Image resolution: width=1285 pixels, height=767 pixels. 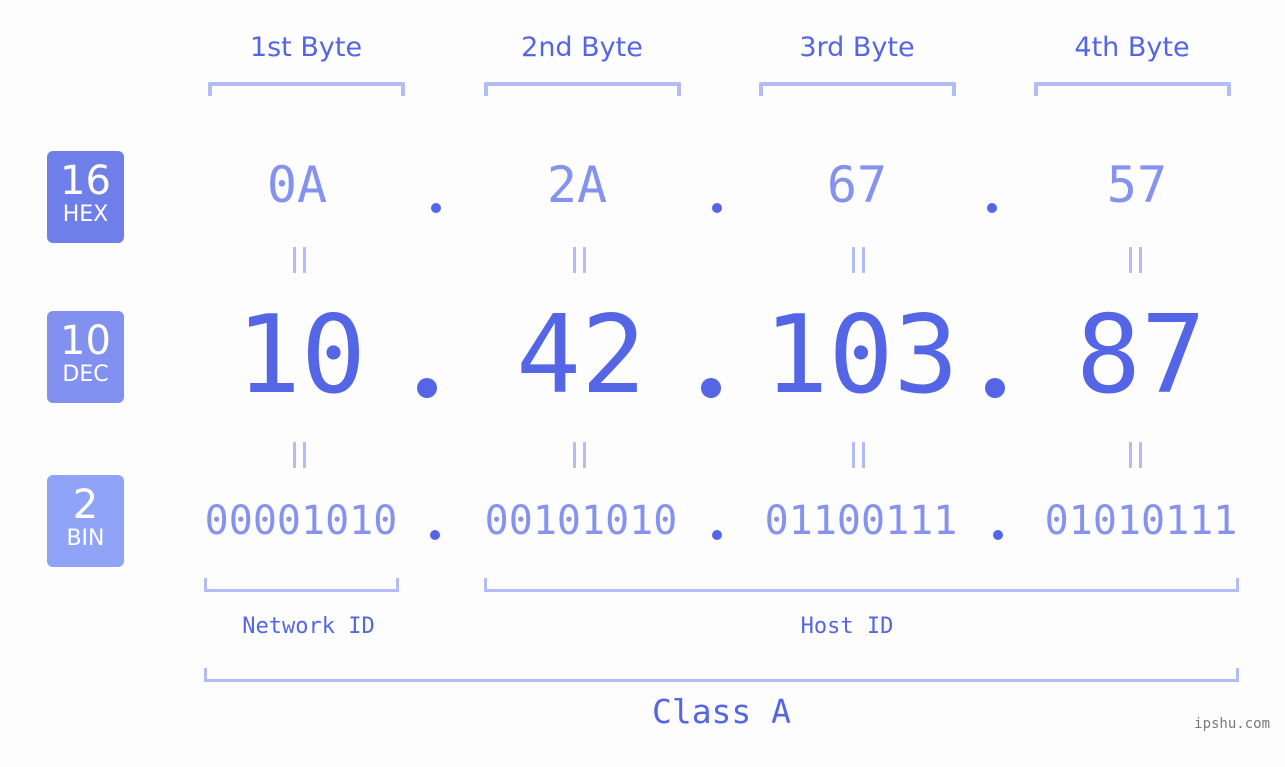 I want to click on dec-badge: 10 DEC, so click(x=85, y=357).